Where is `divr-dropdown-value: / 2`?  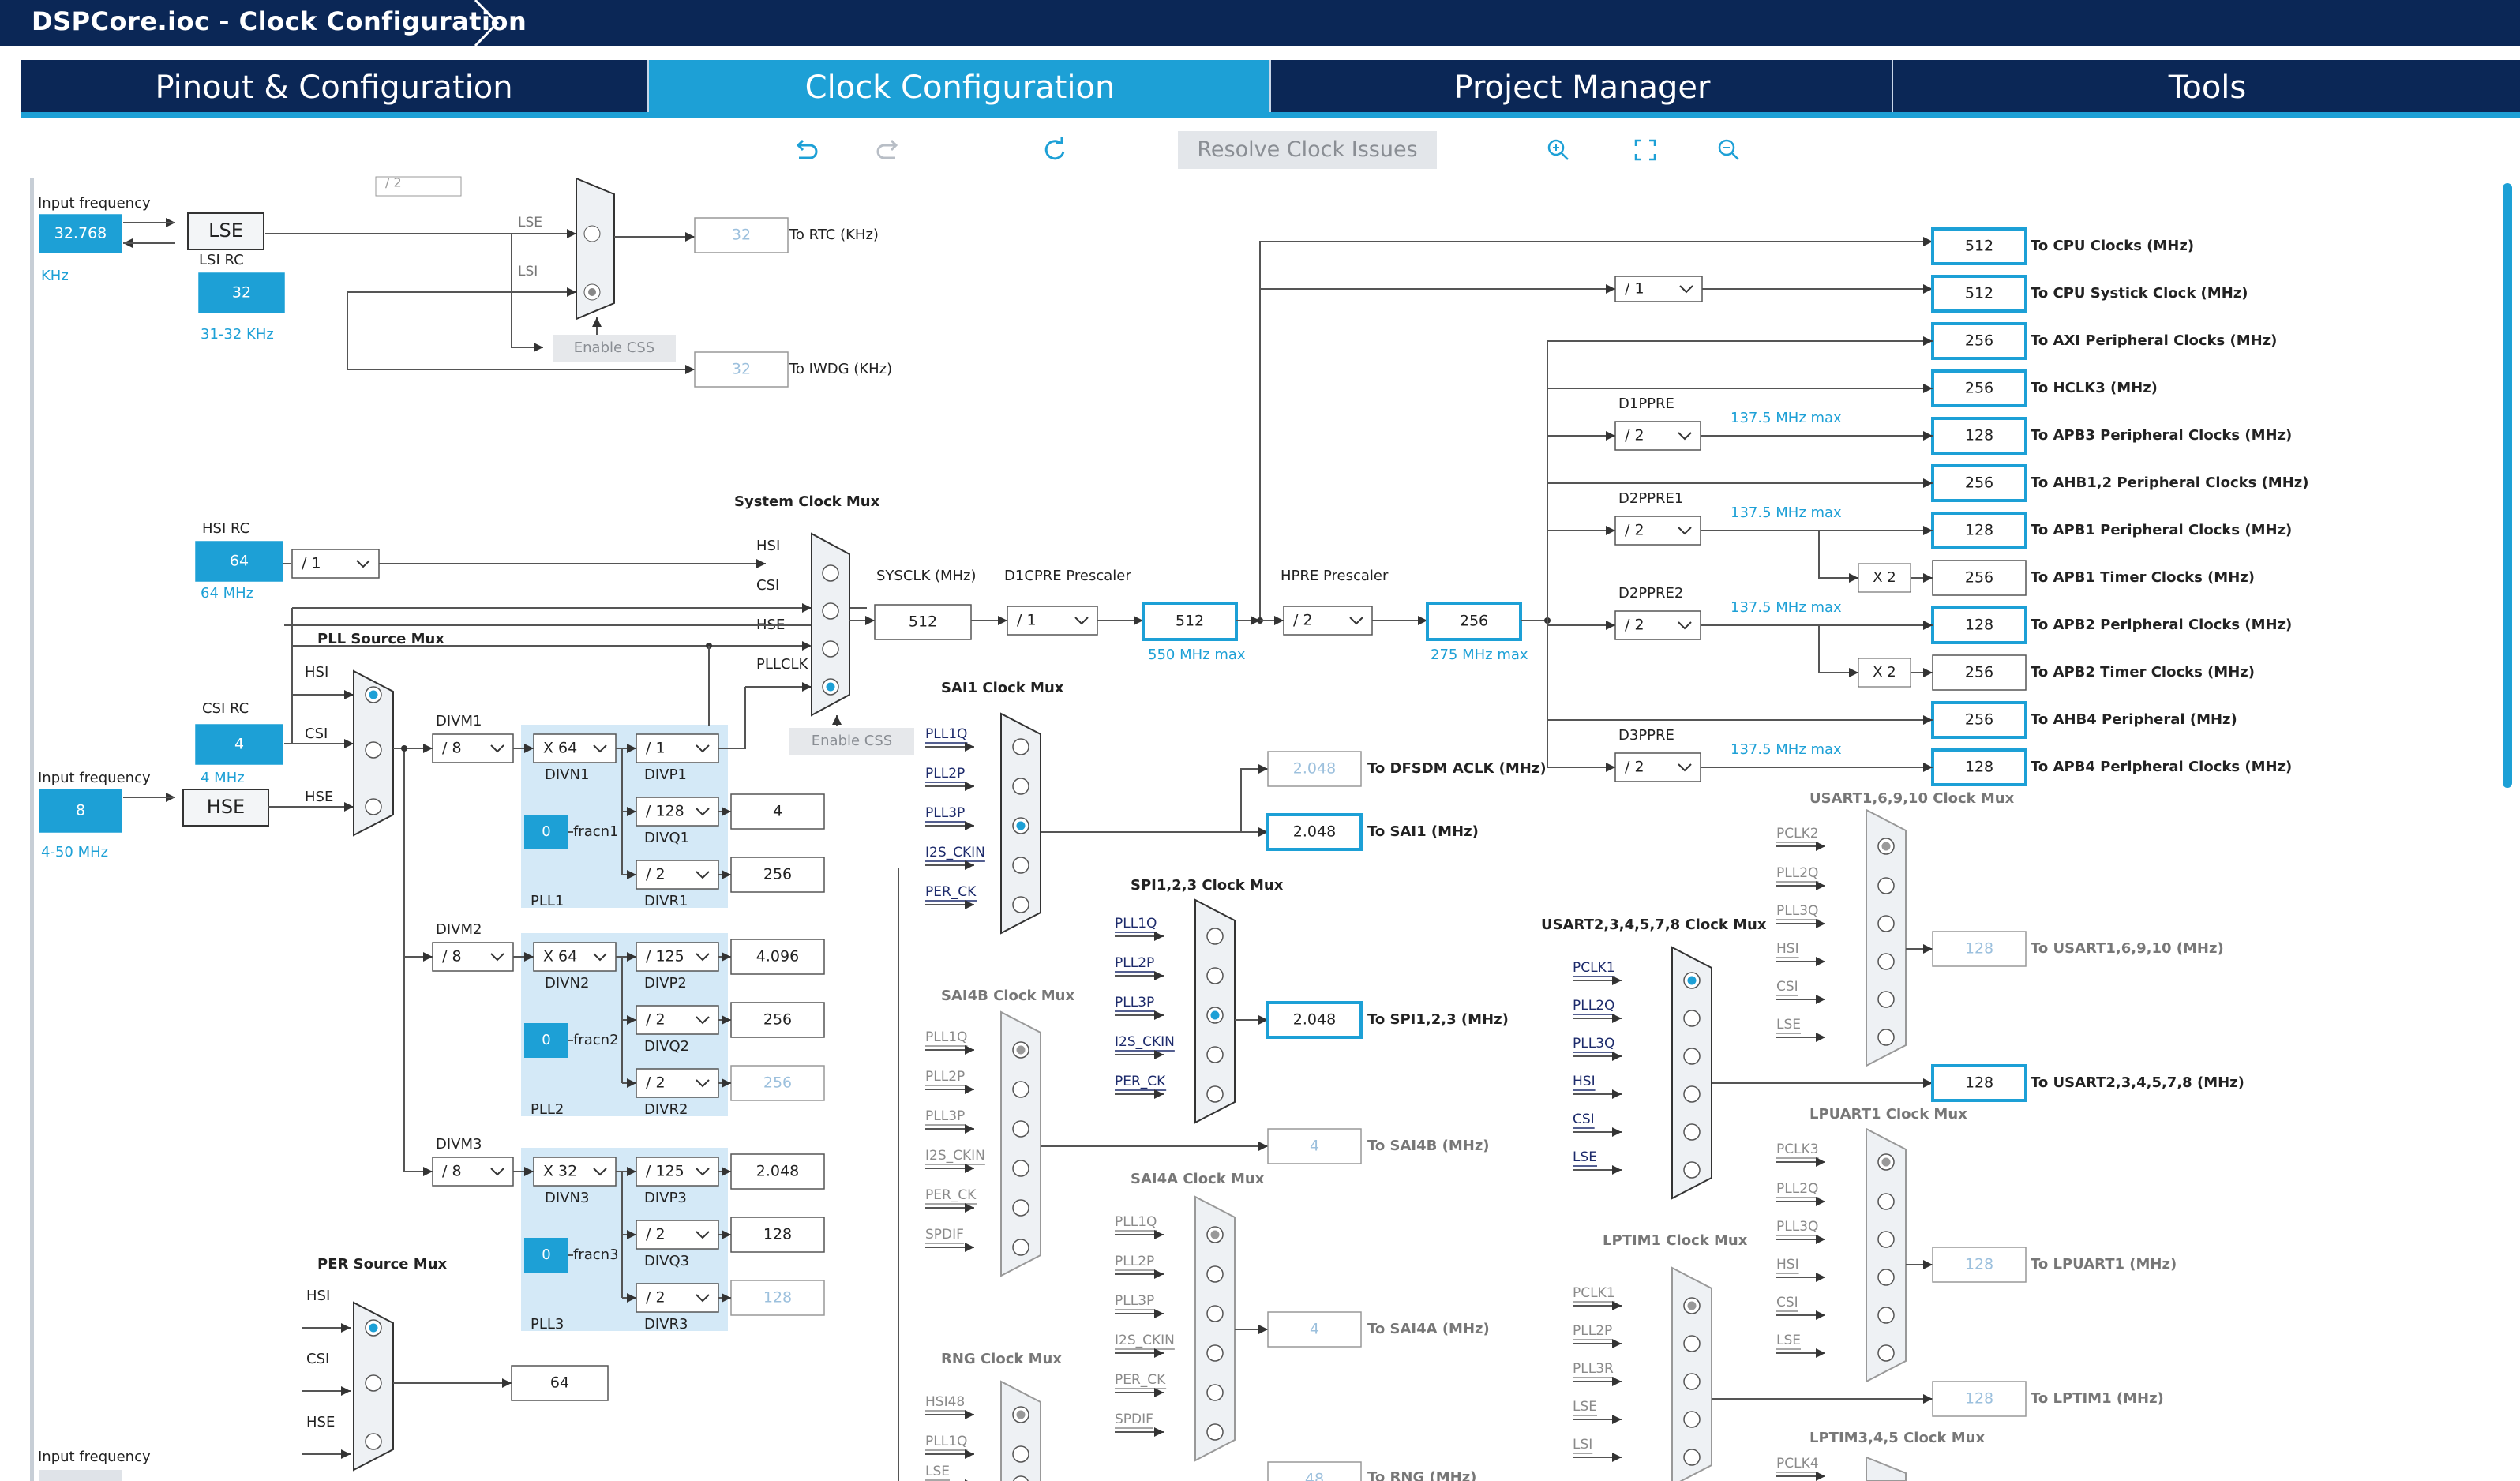
divr-dropdown-value: / 2 is located at coordinates (656, 1083).